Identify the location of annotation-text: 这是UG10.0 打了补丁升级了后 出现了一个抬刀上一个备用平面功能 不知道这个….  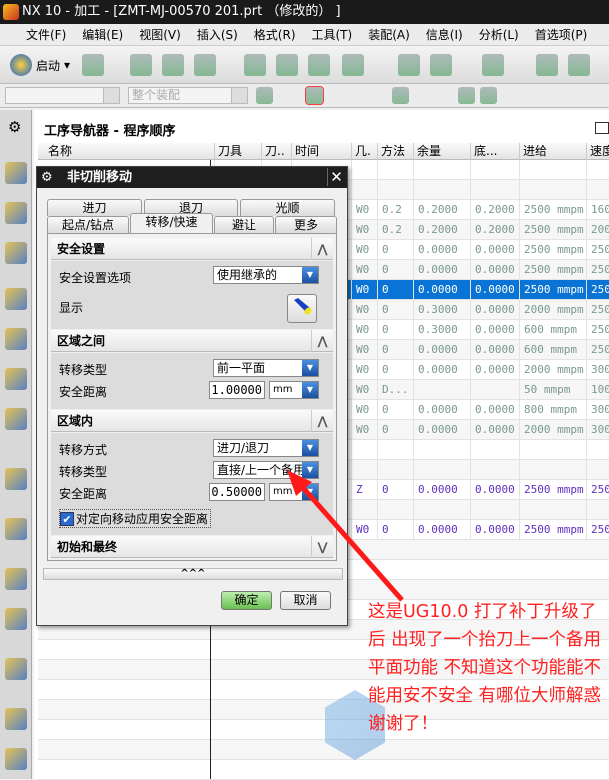
(485, 668).